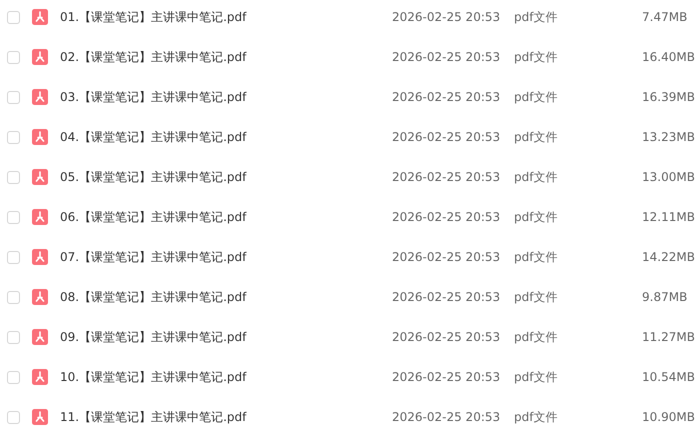  I want to click on file-name: 10.【课堂笔记】主讲课中笔记.pdf, so click(226, 377).